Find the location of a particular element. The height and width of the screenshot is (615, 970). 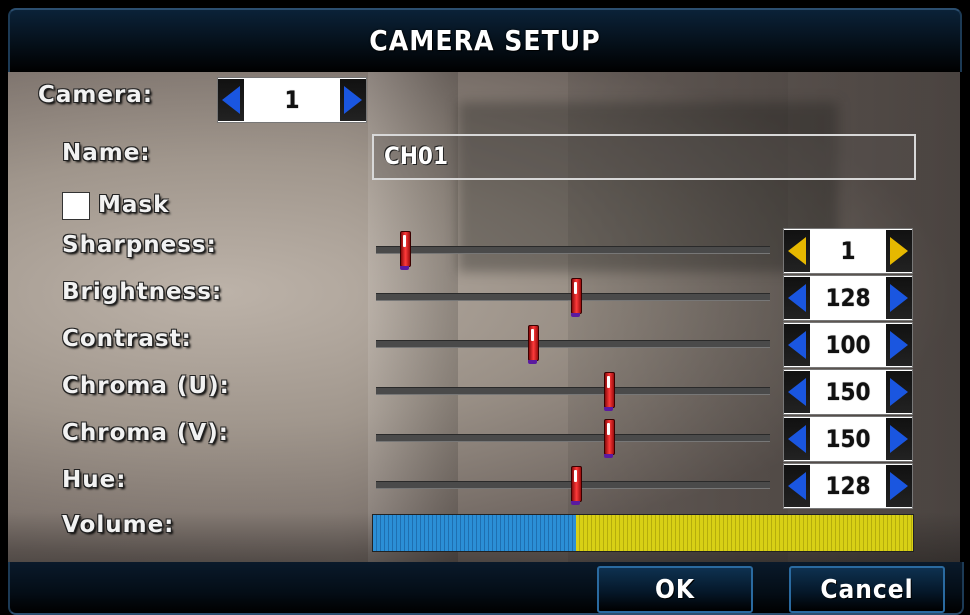

slider-value: 100 is located at coordinates (848, 345).